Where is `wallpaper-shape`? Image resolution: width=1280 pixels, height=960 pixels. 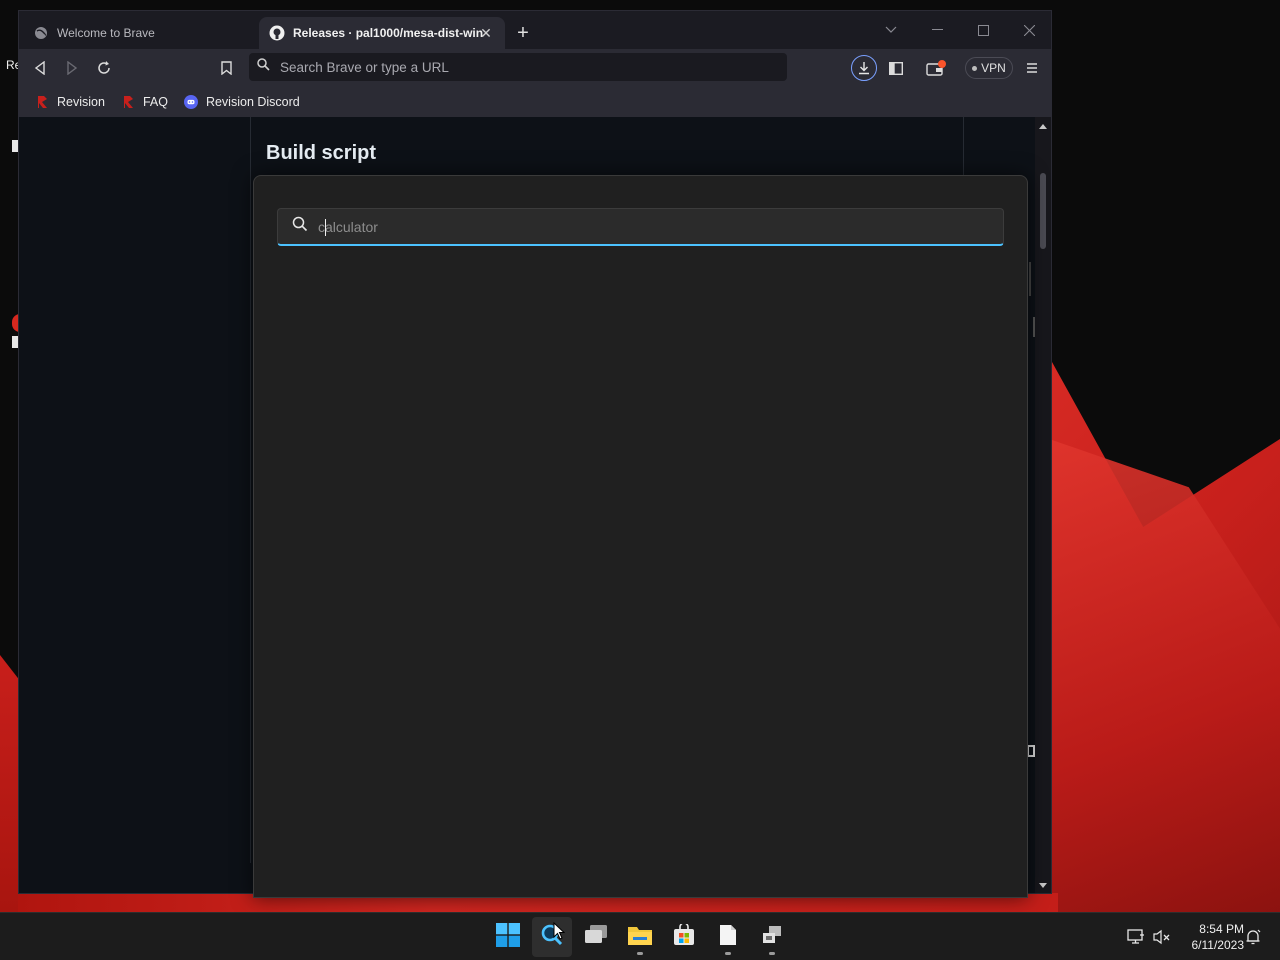
wallpaper-shape is located at coordinates (10, 783).